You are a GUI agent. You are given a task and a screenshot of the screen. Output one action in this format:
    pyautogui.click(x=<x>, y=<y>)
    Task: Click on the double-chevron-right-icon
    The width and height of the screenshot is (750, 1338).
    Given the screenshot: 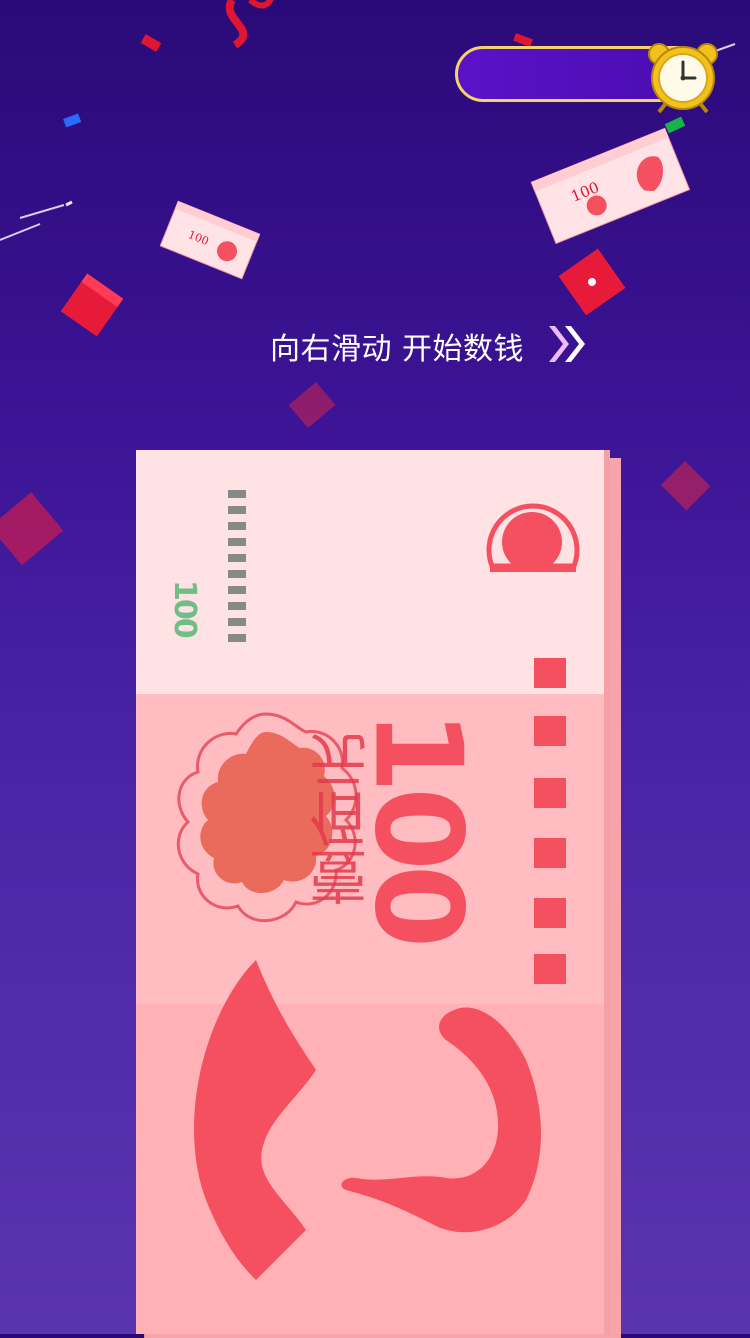 What is the action you would take?
    pyautogui.click(x=567, y=344)
    